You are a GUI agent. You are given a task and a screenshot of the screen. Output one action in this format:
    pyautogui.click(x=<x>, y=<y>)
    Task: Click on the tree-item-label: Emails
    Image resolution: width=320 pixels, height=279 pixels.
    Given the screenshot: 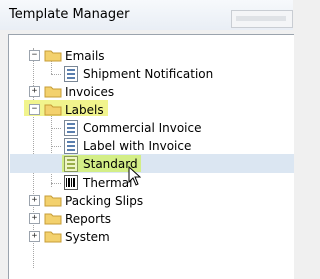 What is the action you would take?
    pyautogui.click(x=85, y=56)
    